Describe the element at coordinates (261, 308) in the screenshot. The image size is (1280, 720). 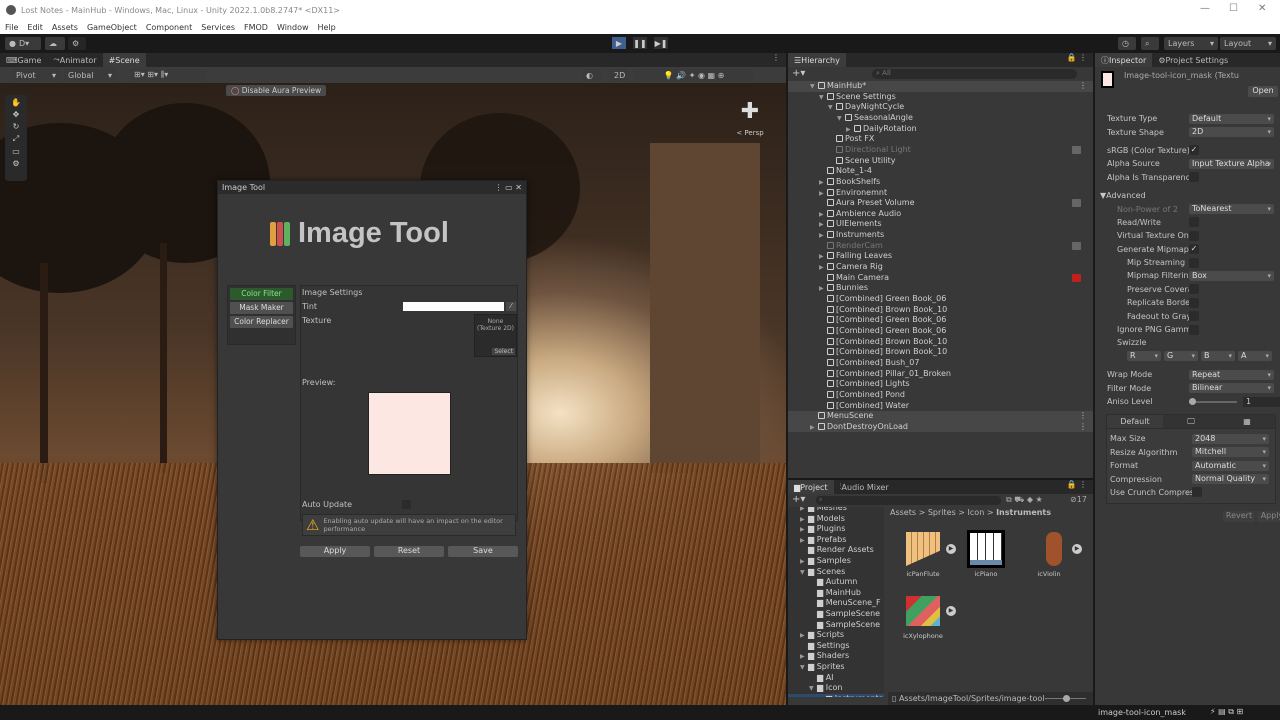
I see `tab-mask-maker: Mask Maker` at that location.